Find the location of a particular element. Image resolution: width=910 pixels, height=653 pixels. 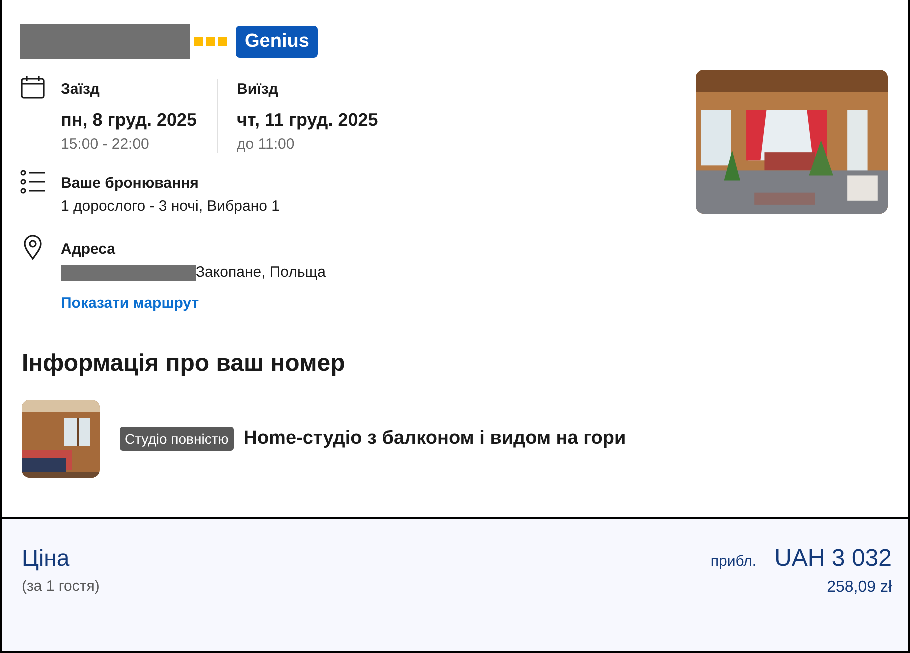

checkout-time: до 11:00 is located at coordinates (266, 144).